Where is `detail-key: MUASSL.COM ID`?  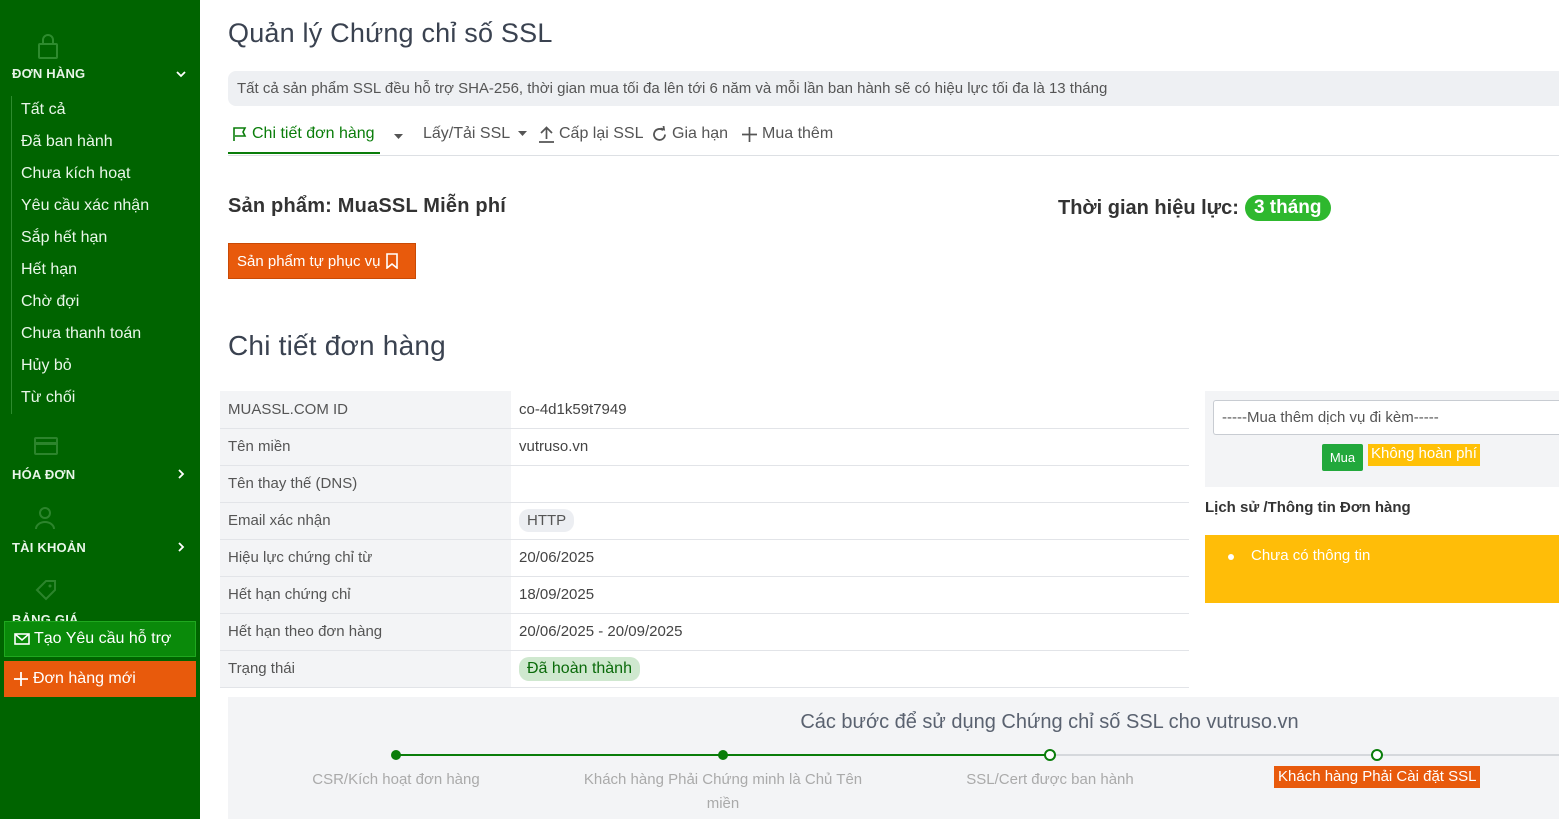 detail-key: MUASSL.COM ID is located at coordinates (365, 410).